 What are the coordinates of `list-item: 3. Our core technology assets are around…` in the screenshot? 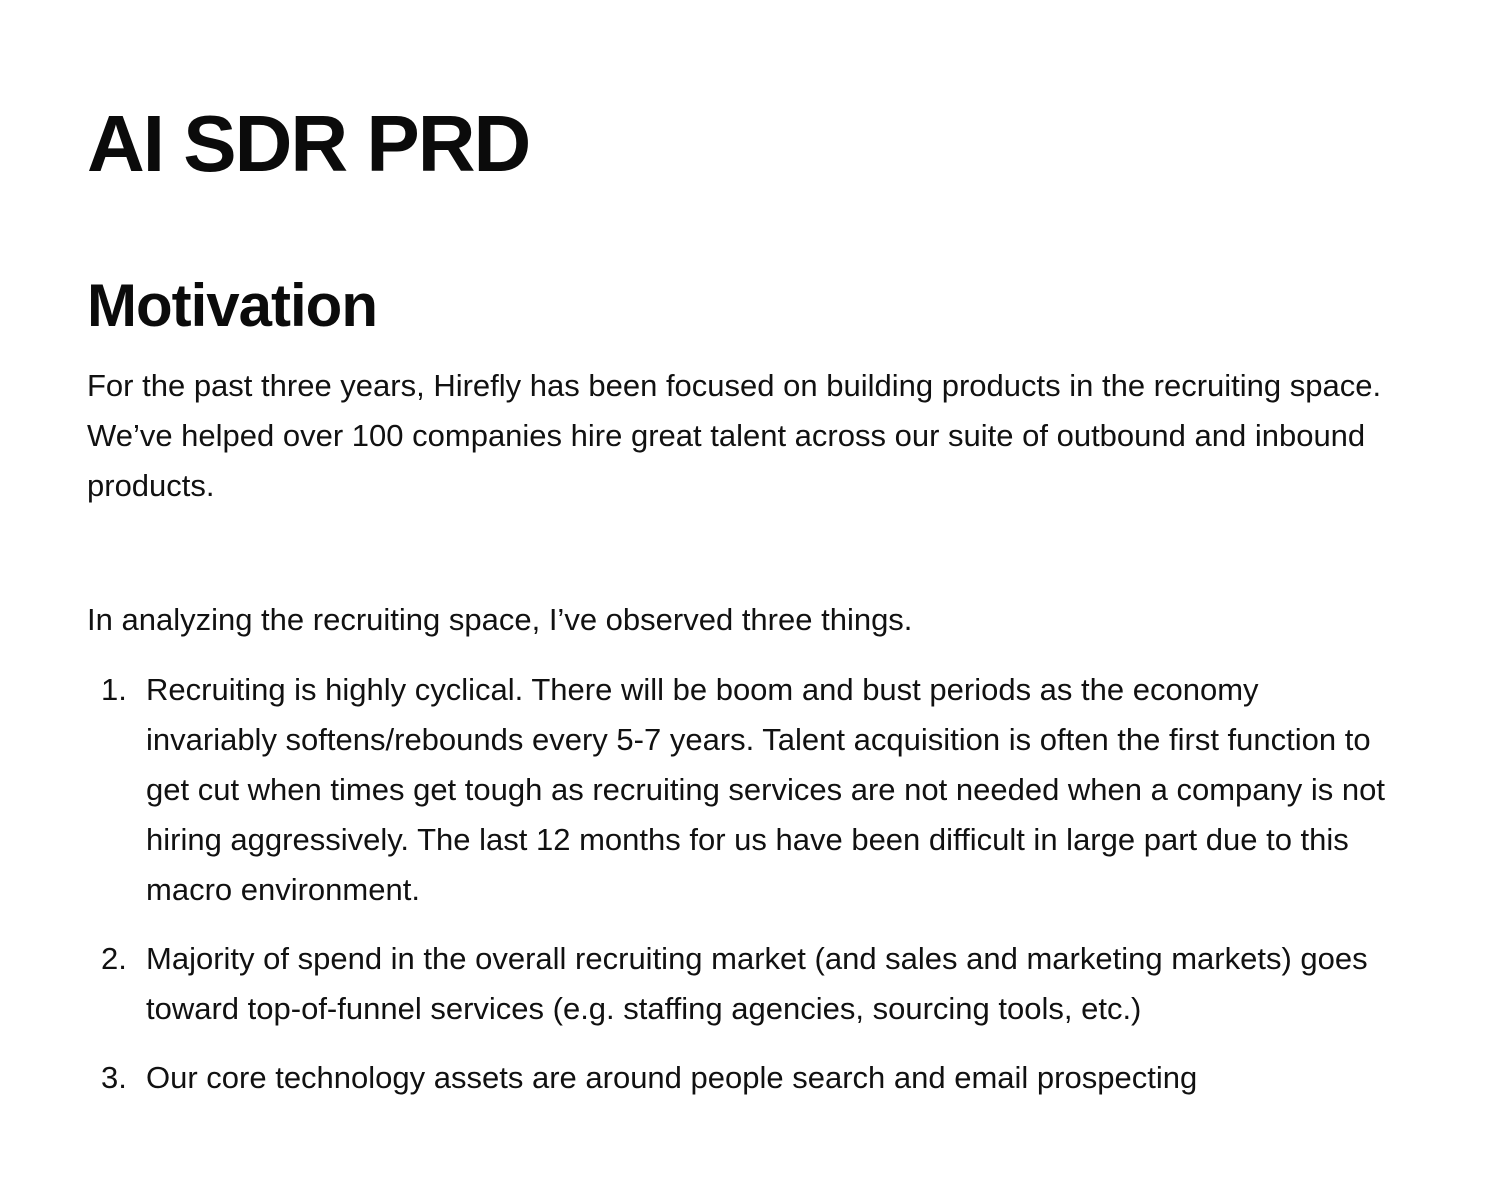 It's located at (742, 1078).